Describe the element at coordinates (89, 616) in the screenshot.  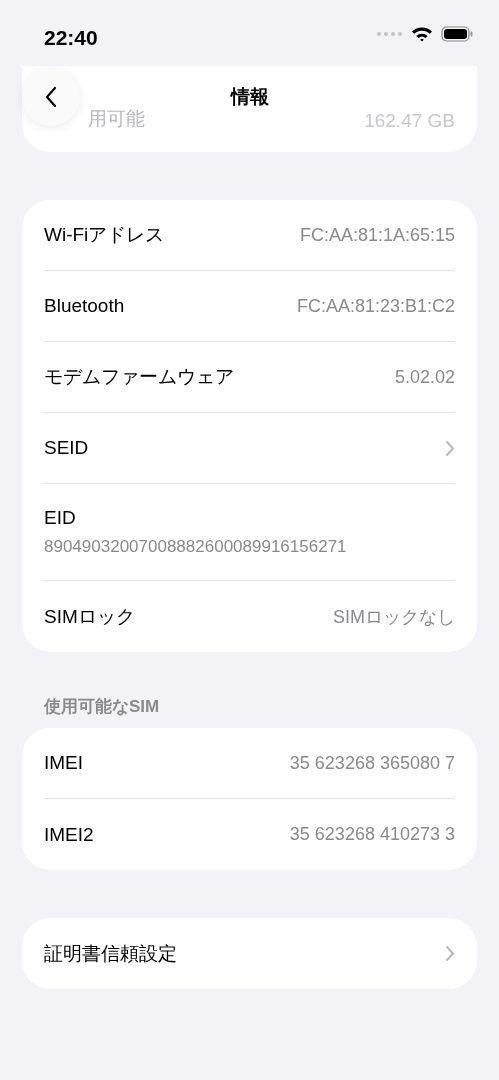
I see `row-label: SIMロック` at that location.